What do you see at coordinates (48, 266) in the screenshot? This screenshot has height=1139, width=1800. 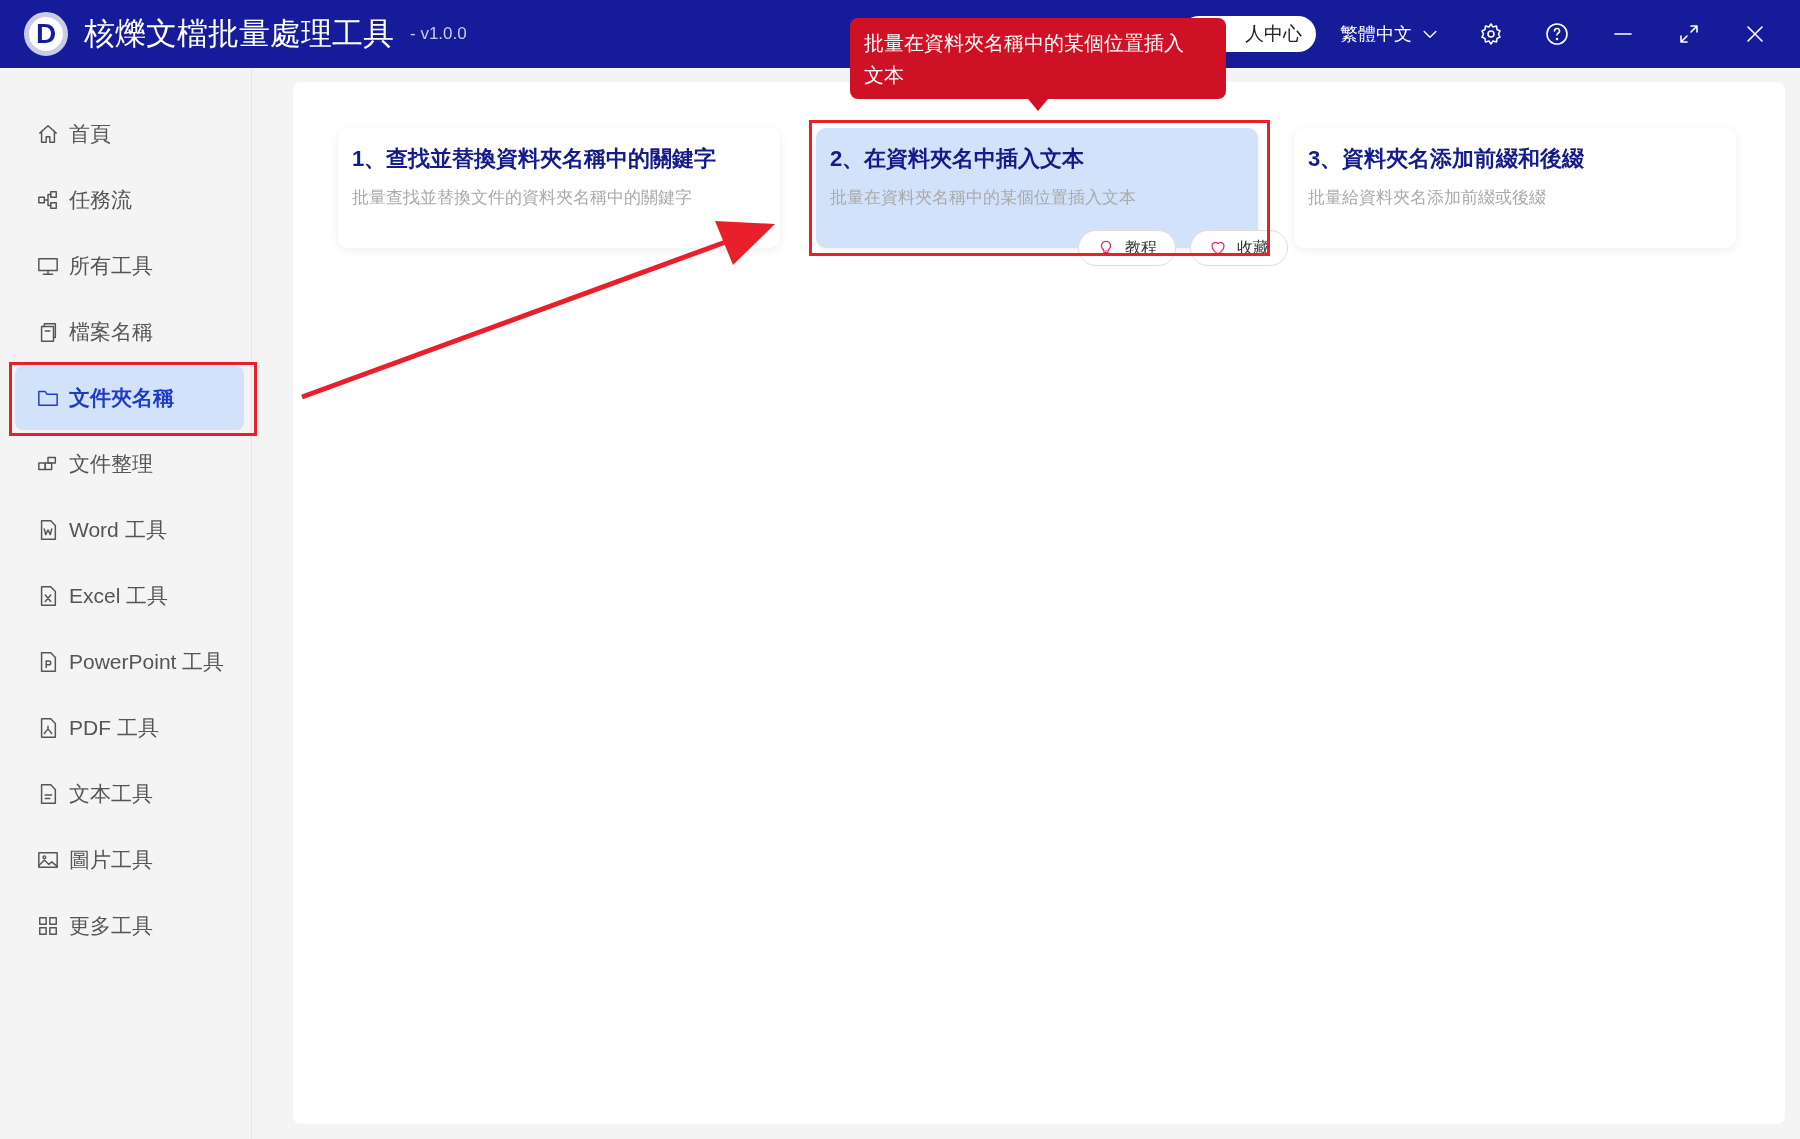 I see `monitor-icon` at bounding box center [48, 266].